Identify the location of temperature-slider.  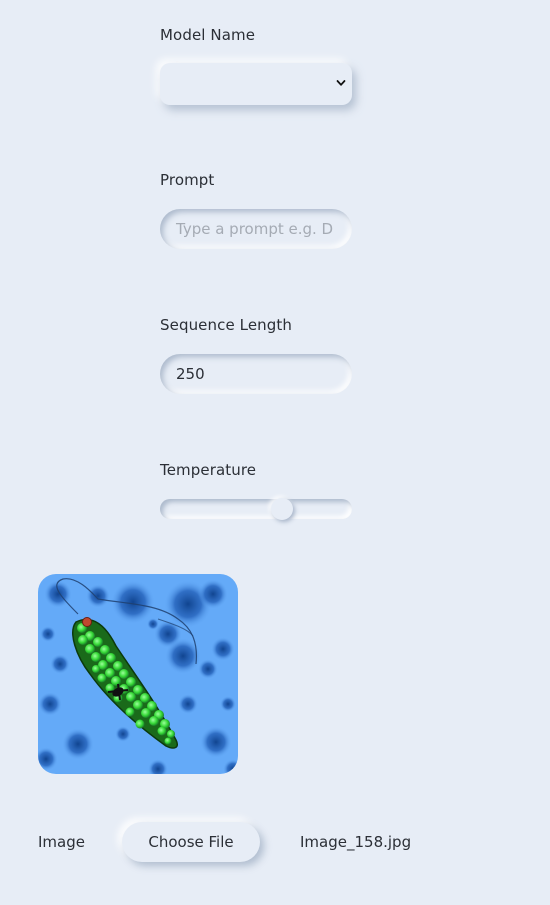
(256, 509).